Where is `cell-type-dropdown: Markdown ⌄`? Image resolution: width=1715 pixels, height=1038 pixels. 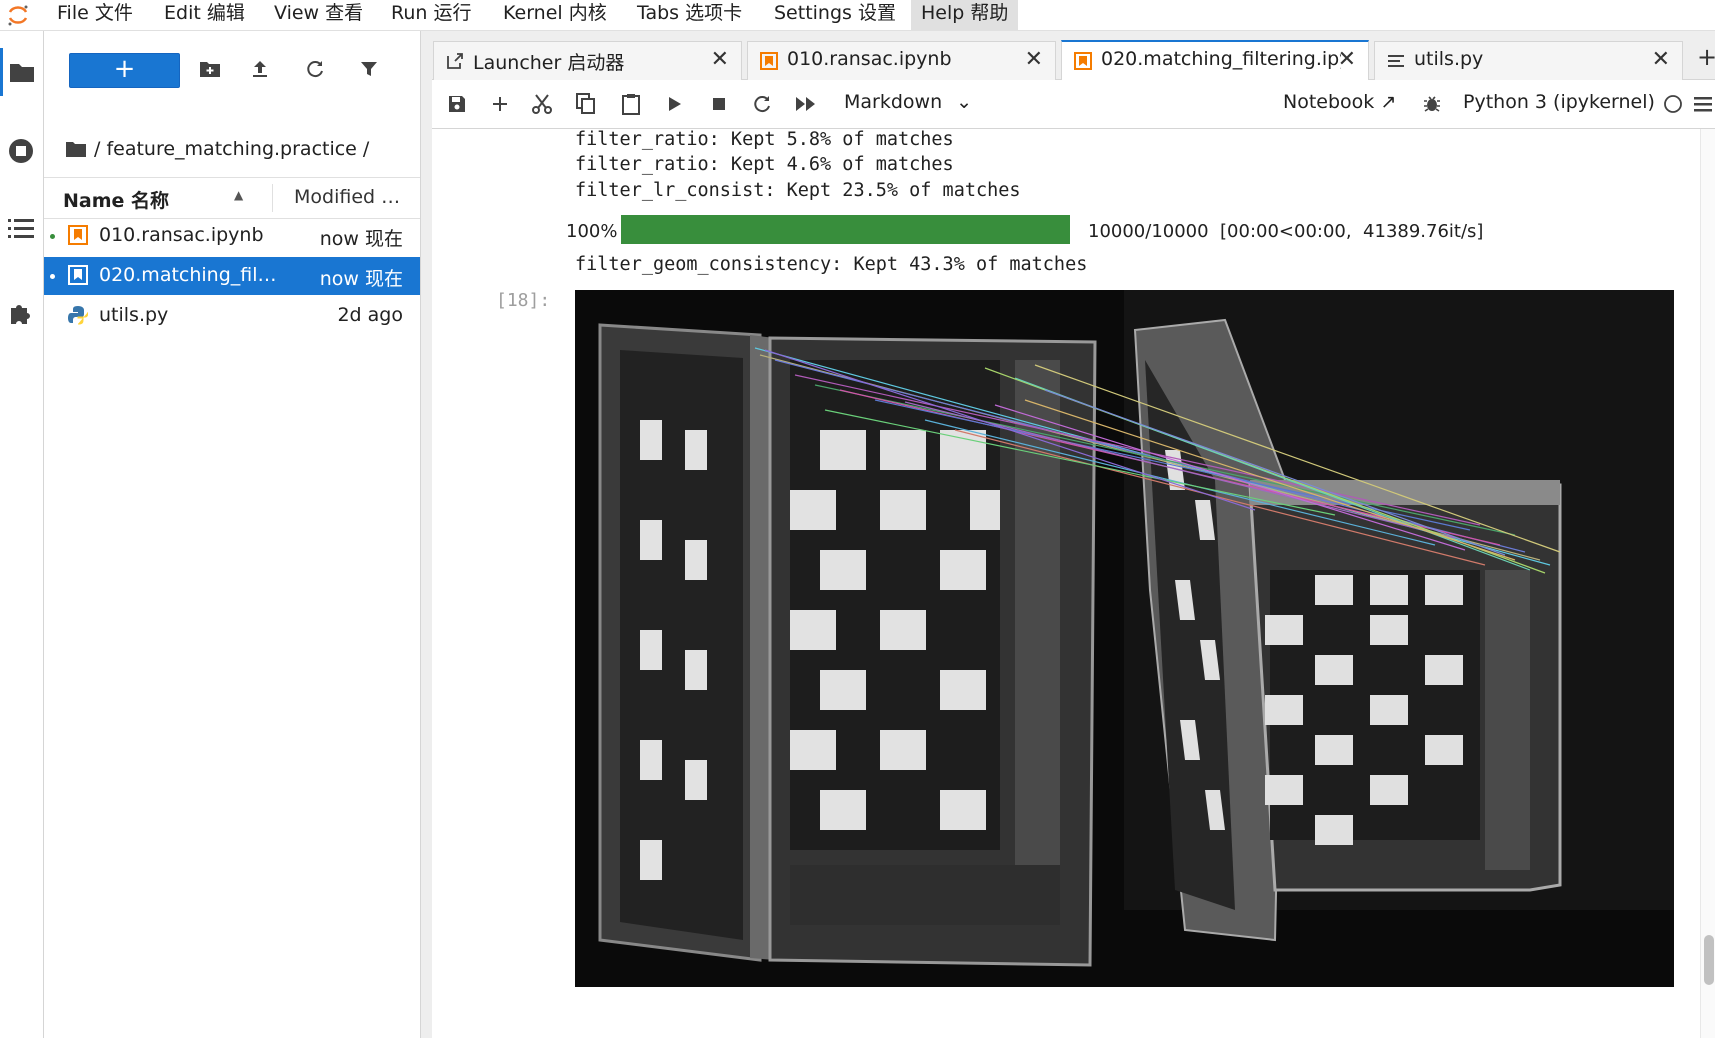
cell-type-dropdown: Markdown ⌄ is located at coordinates (908, 102).